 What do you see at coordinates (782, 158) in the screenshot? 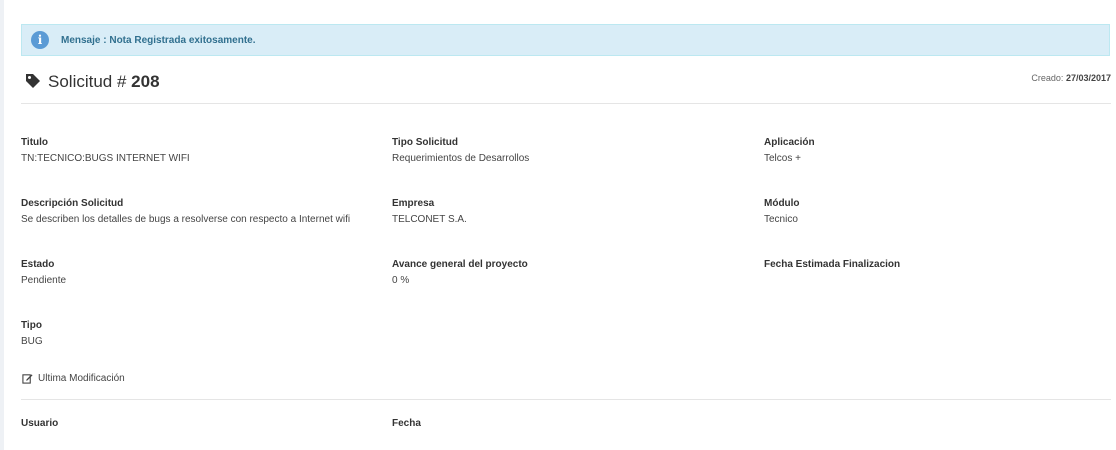
I see `field-value: Telcos +` at bounding box center [782, 158].